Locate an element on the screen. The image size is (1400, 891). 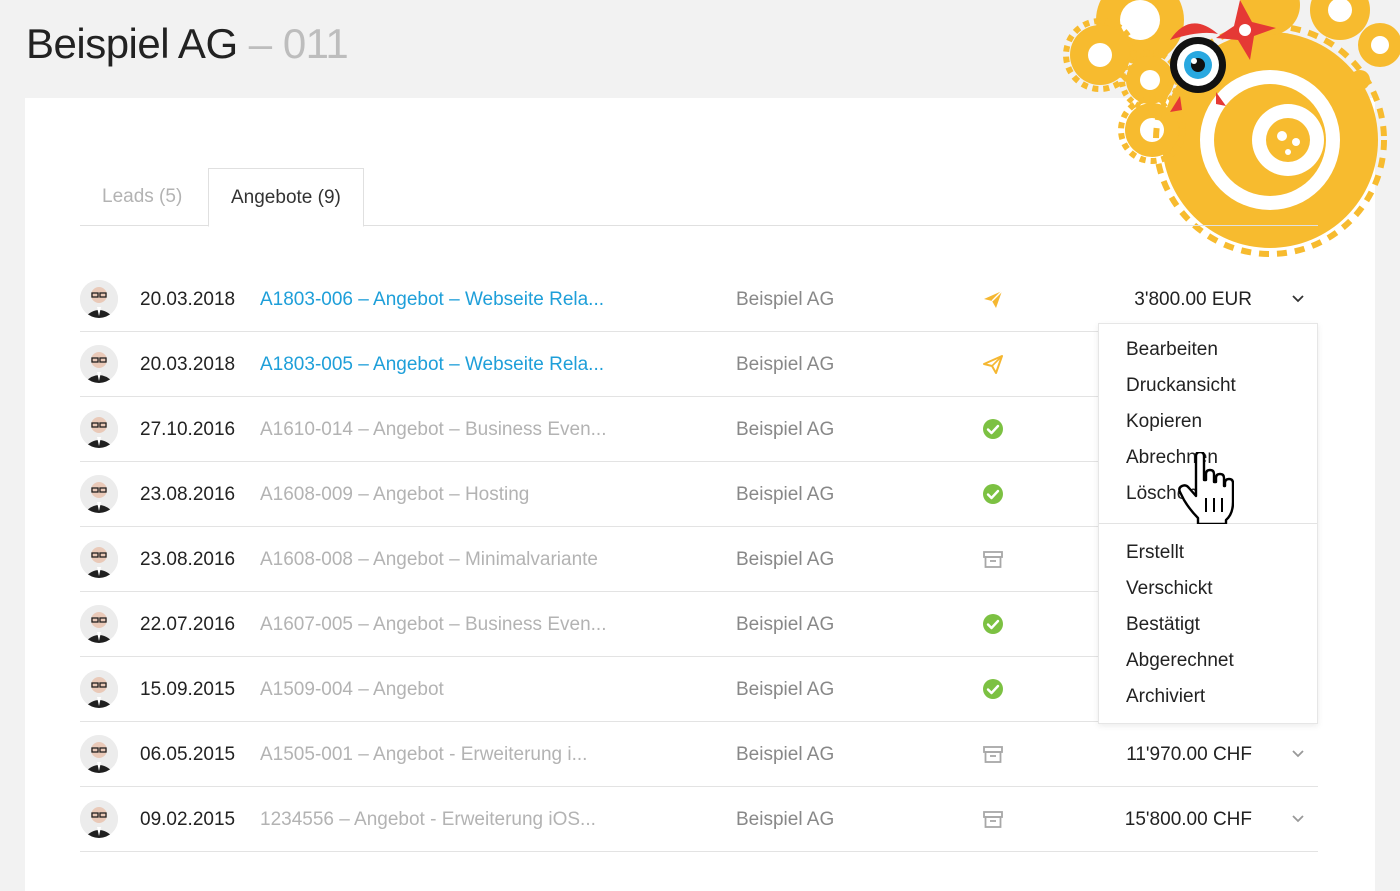
offer-title-link: A1608-009 – Angebot – Hosting is located at coordinates (394, 494).